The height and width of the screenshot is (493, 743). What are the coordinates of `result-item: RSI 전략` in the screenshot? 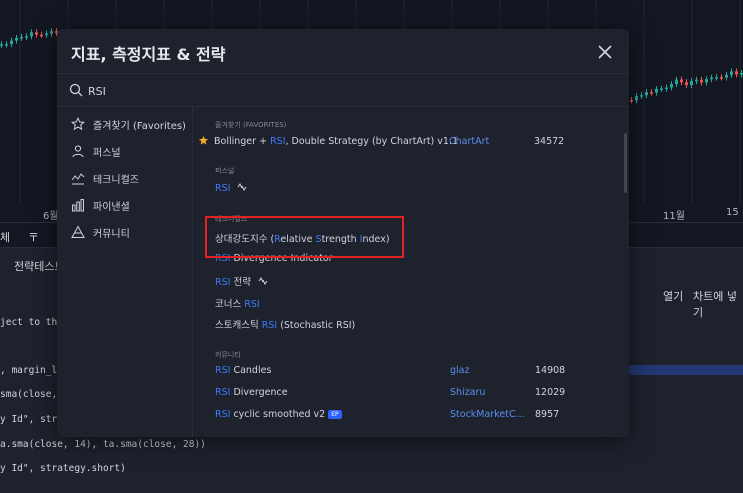 It's located at (409, 280).